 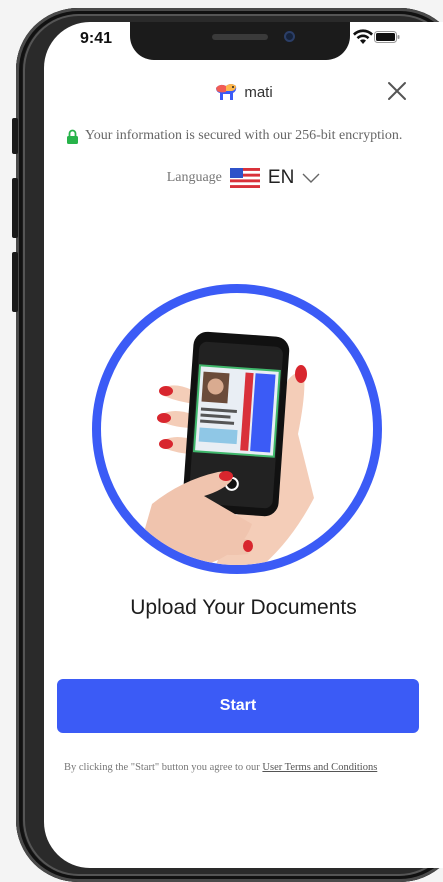 I want to click on brand: mati, so click(x=243, y=92).